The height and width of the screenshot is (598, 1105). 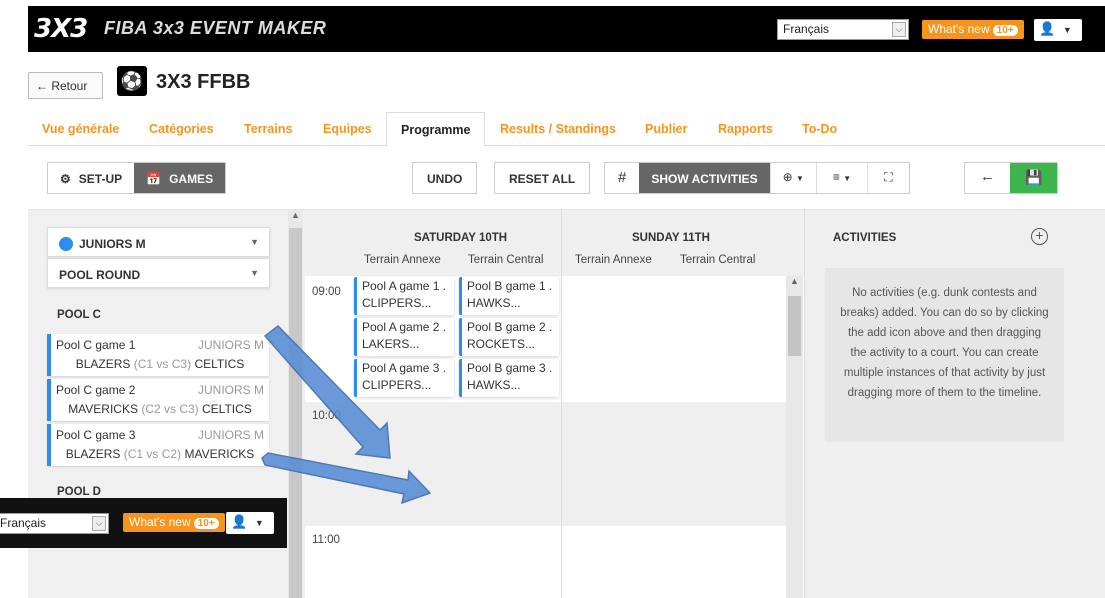 What do you see at coordinates (461, 238) in the screenshot?
I see `day-header: SATURDAY 10TH` at bounding box center [461, 238].